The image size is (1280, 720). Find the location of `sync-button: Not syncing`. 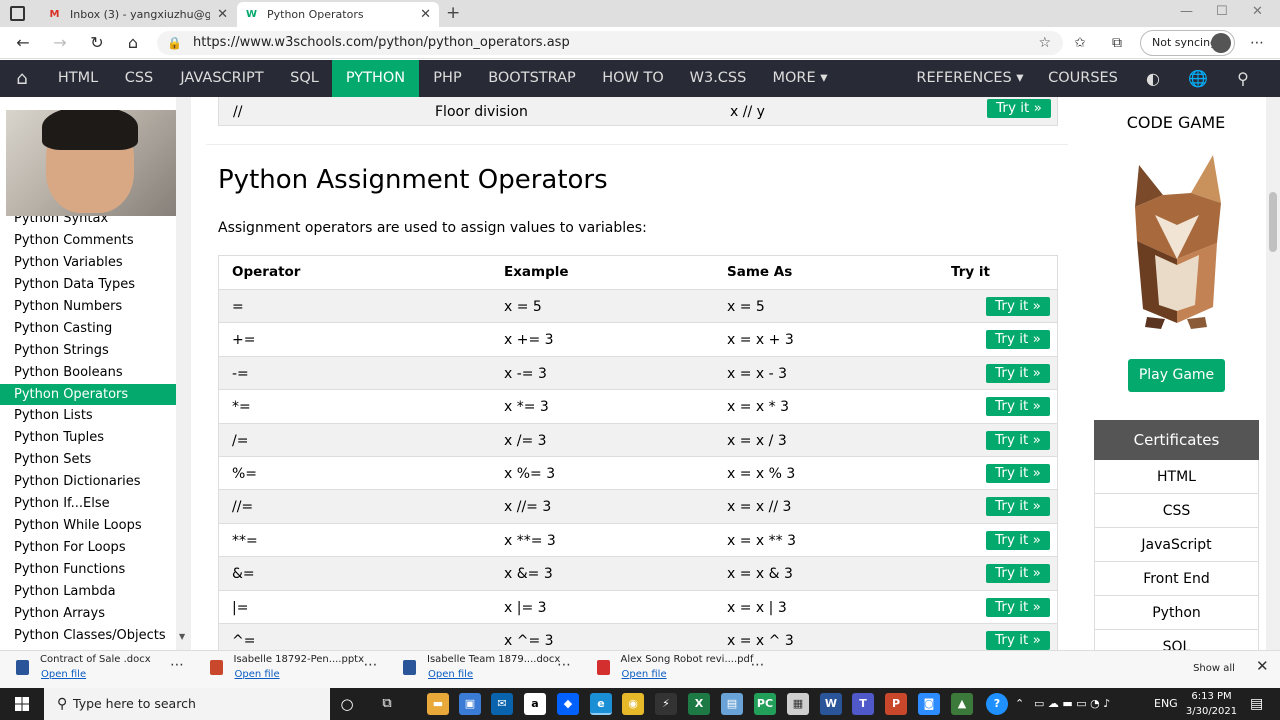

sync-button: Not syncing is located at coordinates (1187, 43).